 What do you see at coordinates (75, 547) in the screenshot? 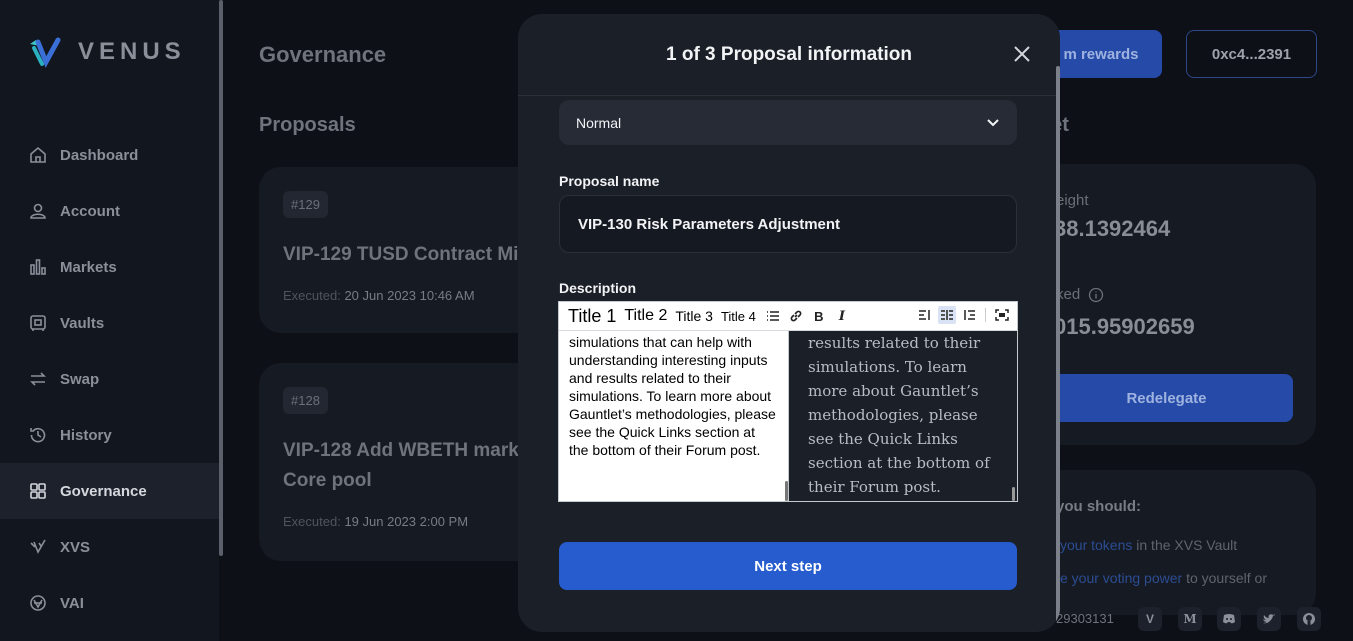
I see `sidebar-item-label: XVS` at bounding box center [75, 547].